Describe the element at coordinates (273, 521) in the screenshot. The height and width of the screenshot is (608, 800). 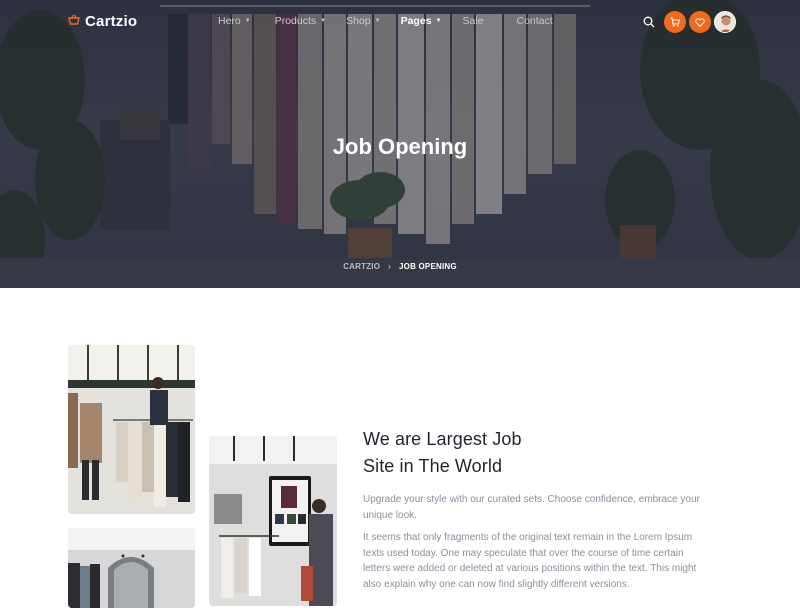
I see `store-display-photo` at that location.